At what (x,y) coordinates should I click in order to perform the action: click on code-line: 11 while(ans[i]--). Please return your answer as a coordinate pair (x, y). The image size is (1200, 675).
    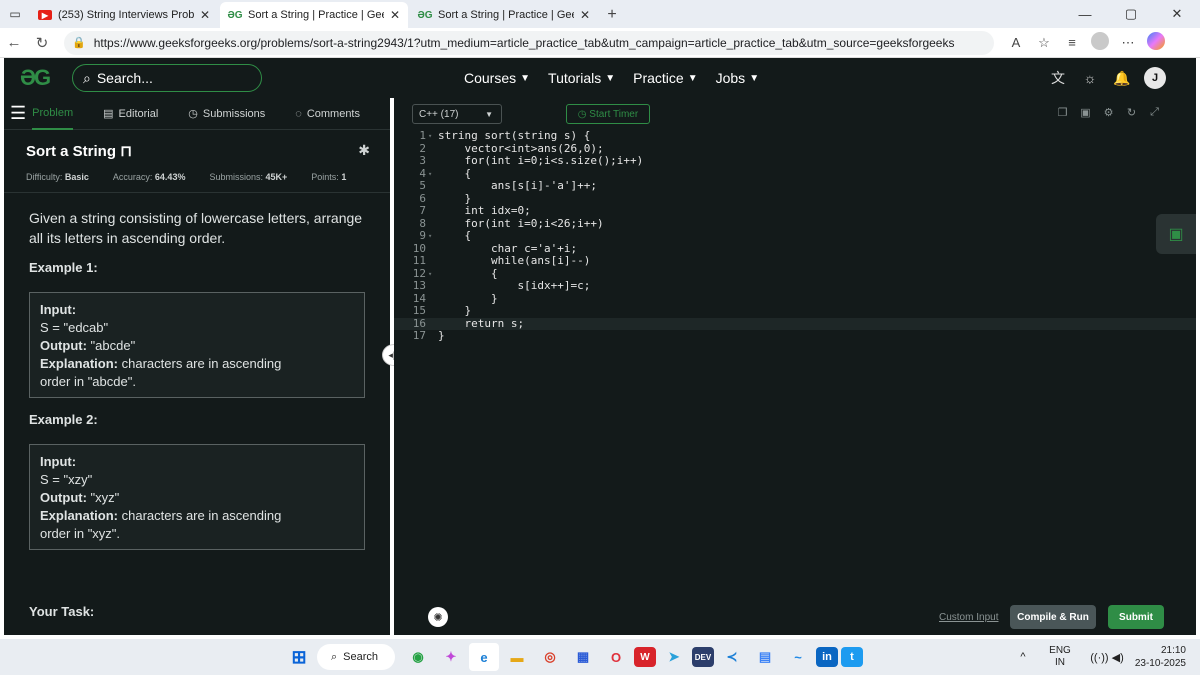
    Looking at the image, I should click on (795, 261).